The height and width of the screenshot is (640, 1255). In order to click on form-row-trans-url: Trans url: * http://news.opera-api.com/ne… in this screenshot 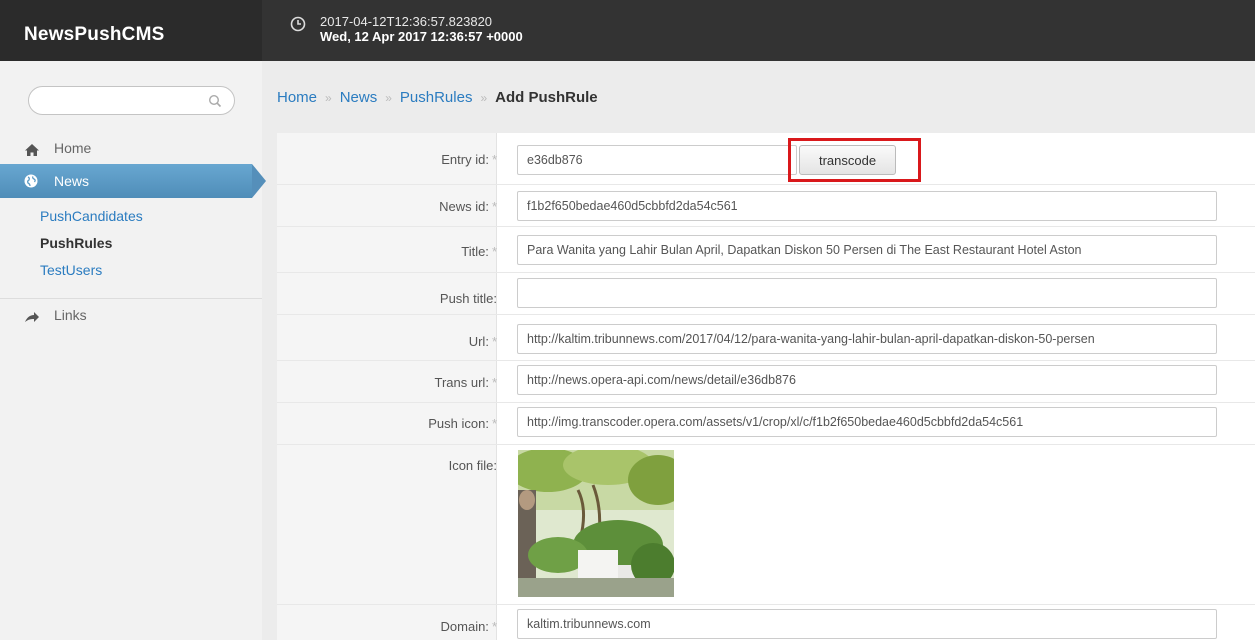, I will do `click(766, 382)`.